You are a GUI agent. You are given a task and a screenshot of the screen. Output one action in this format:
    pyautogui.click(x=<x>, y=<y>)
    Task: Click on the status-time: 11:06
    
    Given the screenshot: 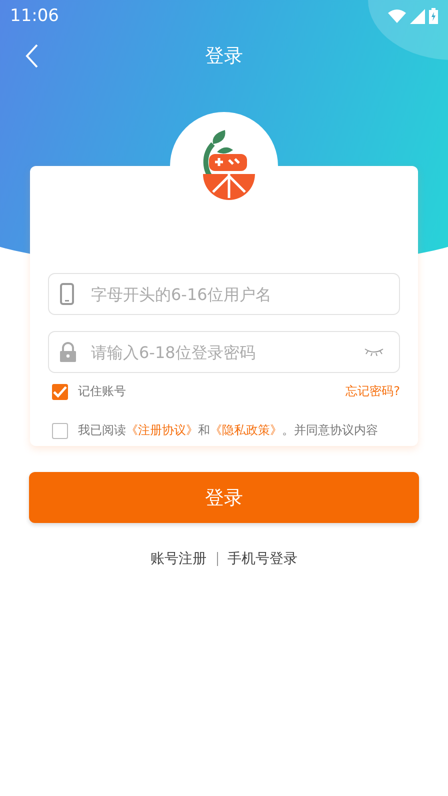 What is the action you would take?
    pyautogui.click(x=34, y=16)
    